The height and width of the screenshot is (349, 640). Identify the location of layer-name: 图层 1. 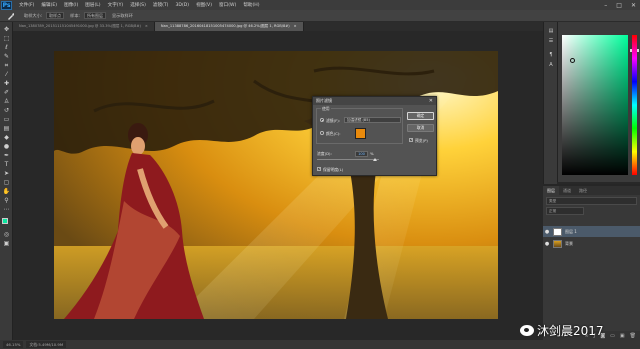
(571, 231).